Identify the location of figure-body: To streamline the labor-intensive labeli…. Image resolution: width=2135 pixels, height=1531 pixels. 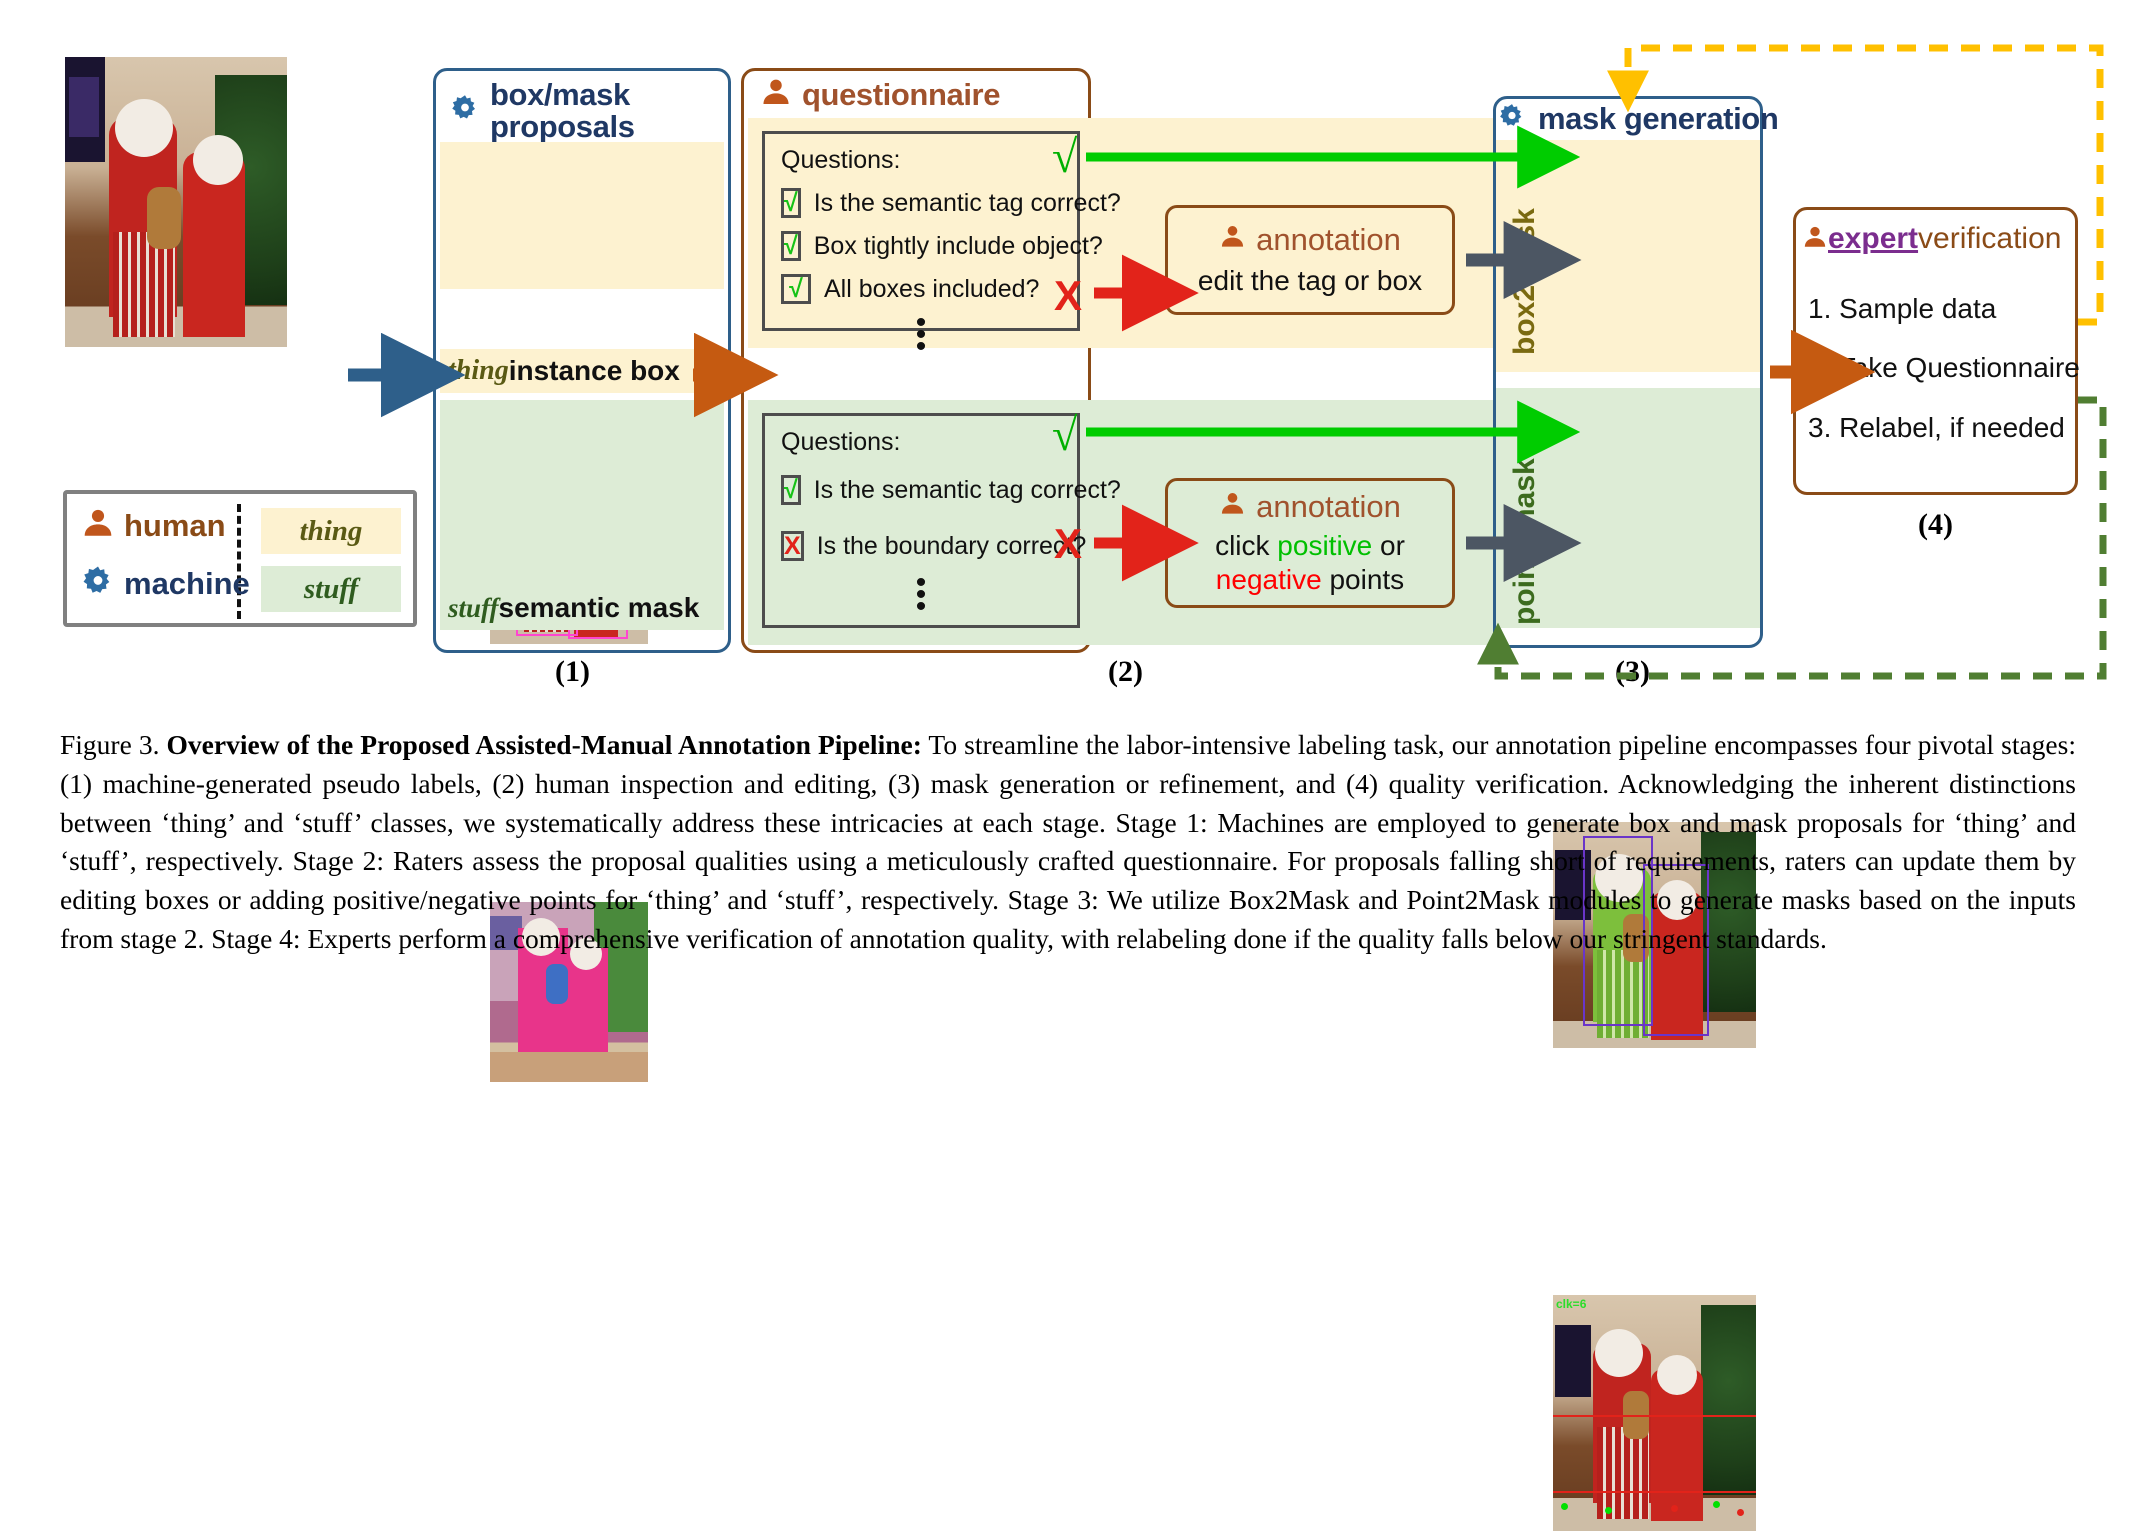
(1068, 841).